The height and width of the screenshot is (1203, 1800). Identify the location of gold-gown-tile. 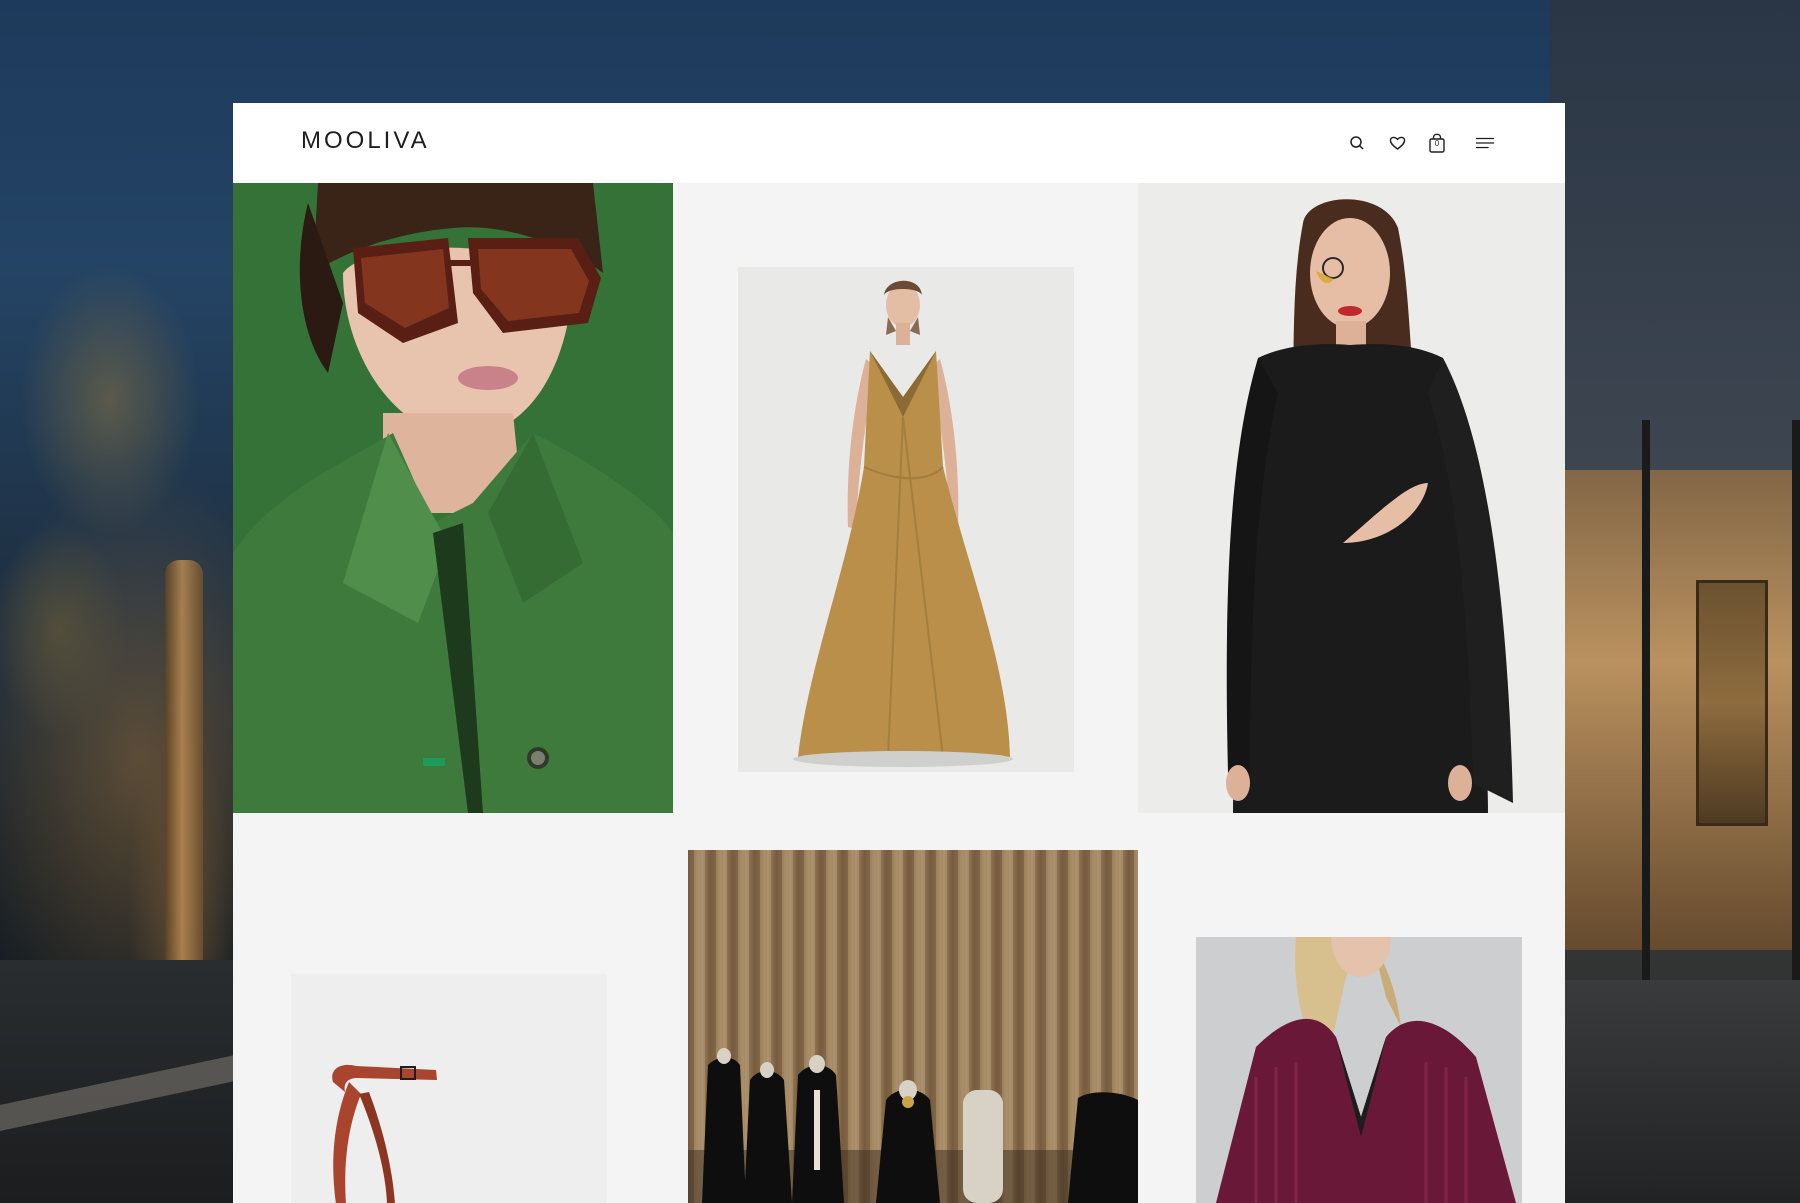
(905, 498).